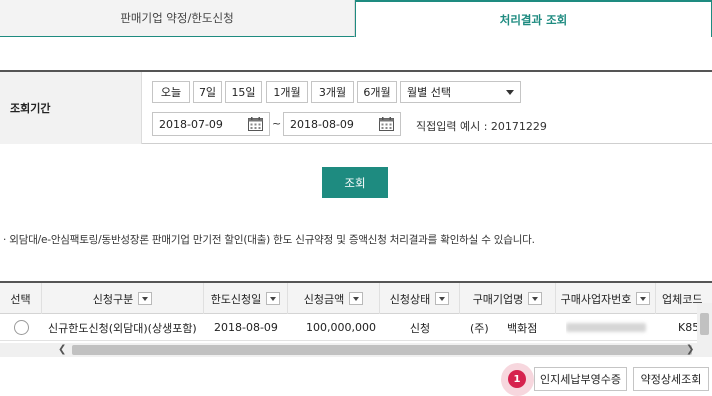 The width and height of the screenshot is (712, 396). What do you see at coordinates (420, 298) in the screenshot?
I see `col-header-status: 신청상태` at bounding box center [420, 298].